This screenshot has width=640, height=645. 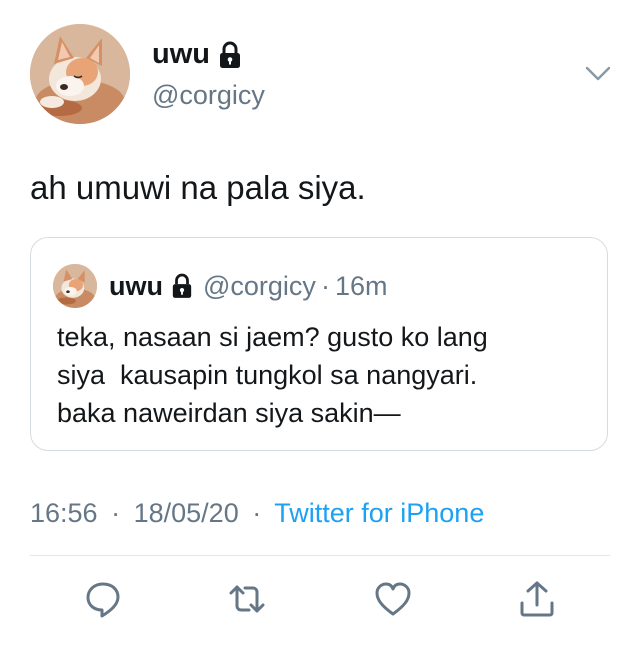 I want to click on author-avatar, so click(x=80, y=74).